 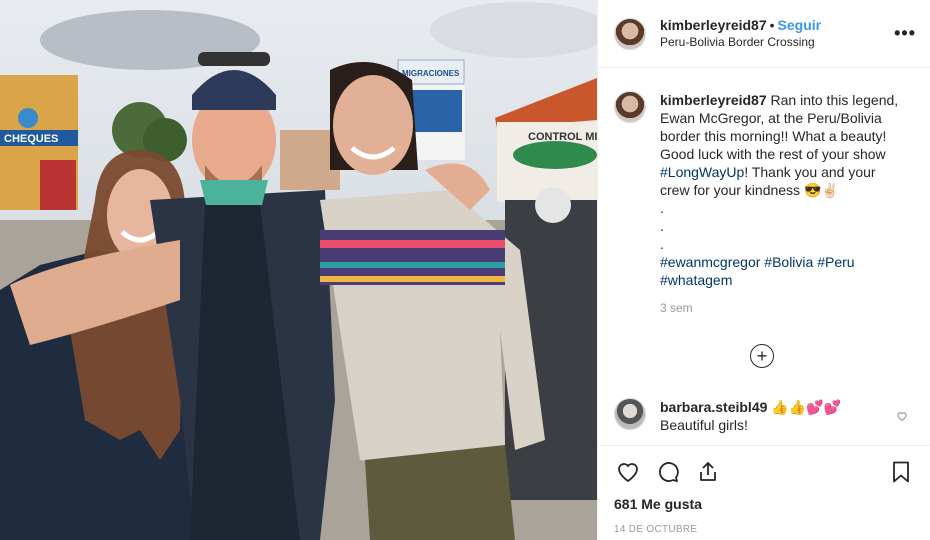 What do you see at coordinates (835, 262) in the screenshot?
I see `hashtag-peru: #Peru` at bounding box center [835, 262].